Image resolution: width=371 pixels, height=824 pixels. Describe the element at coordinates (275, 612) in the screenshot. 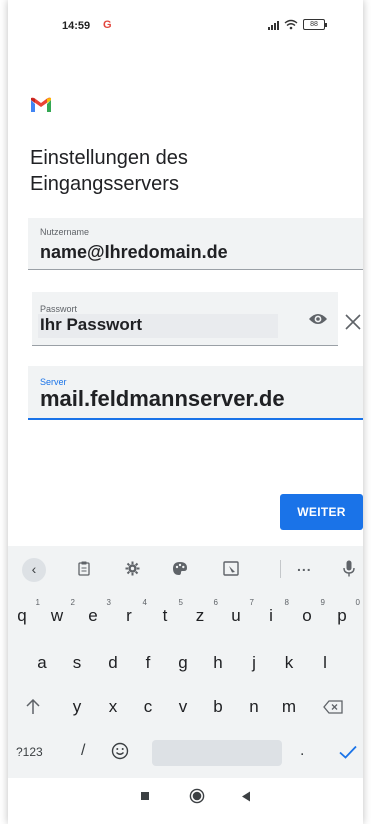

I see `key-i: i8` at that location.